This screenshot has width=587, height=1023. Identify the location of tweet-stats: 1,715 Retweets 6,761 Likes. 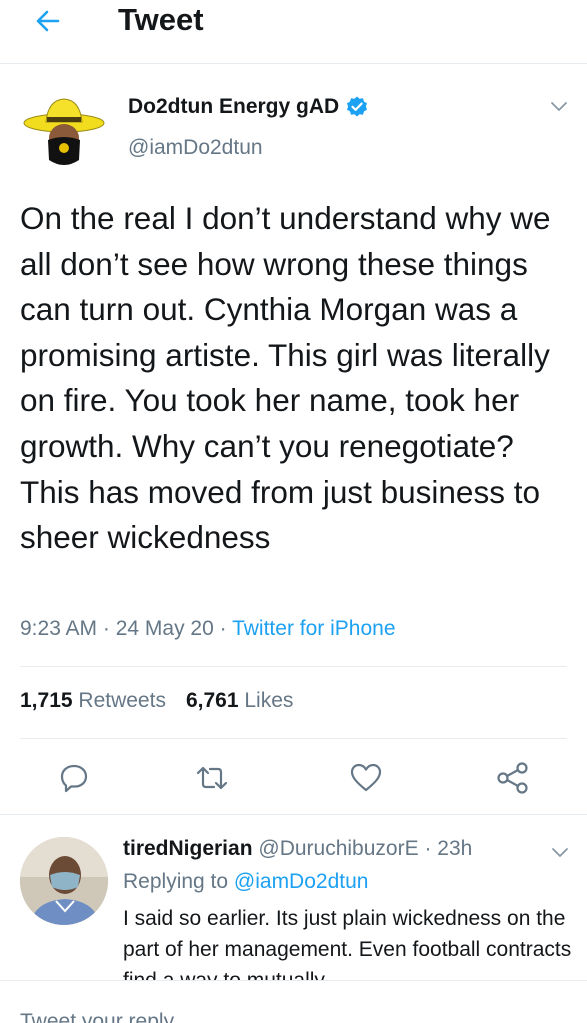
(156, 701).